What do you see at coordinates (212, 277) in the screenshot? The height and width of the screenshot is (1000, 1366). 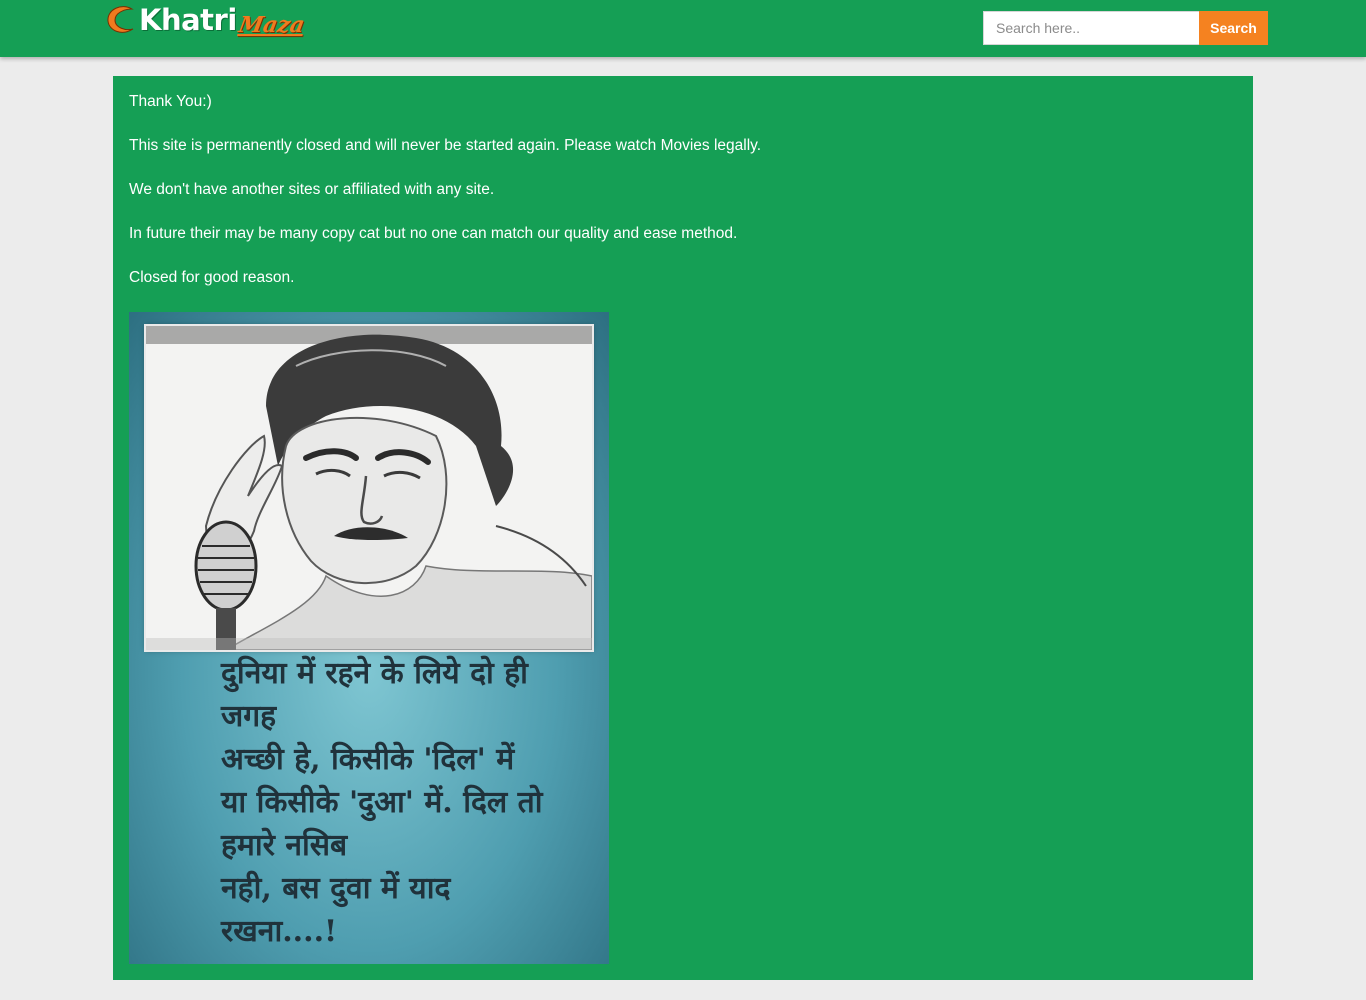 I see `notice-closed-reason: Closed for good reason.` at bounding box center [212, 277].